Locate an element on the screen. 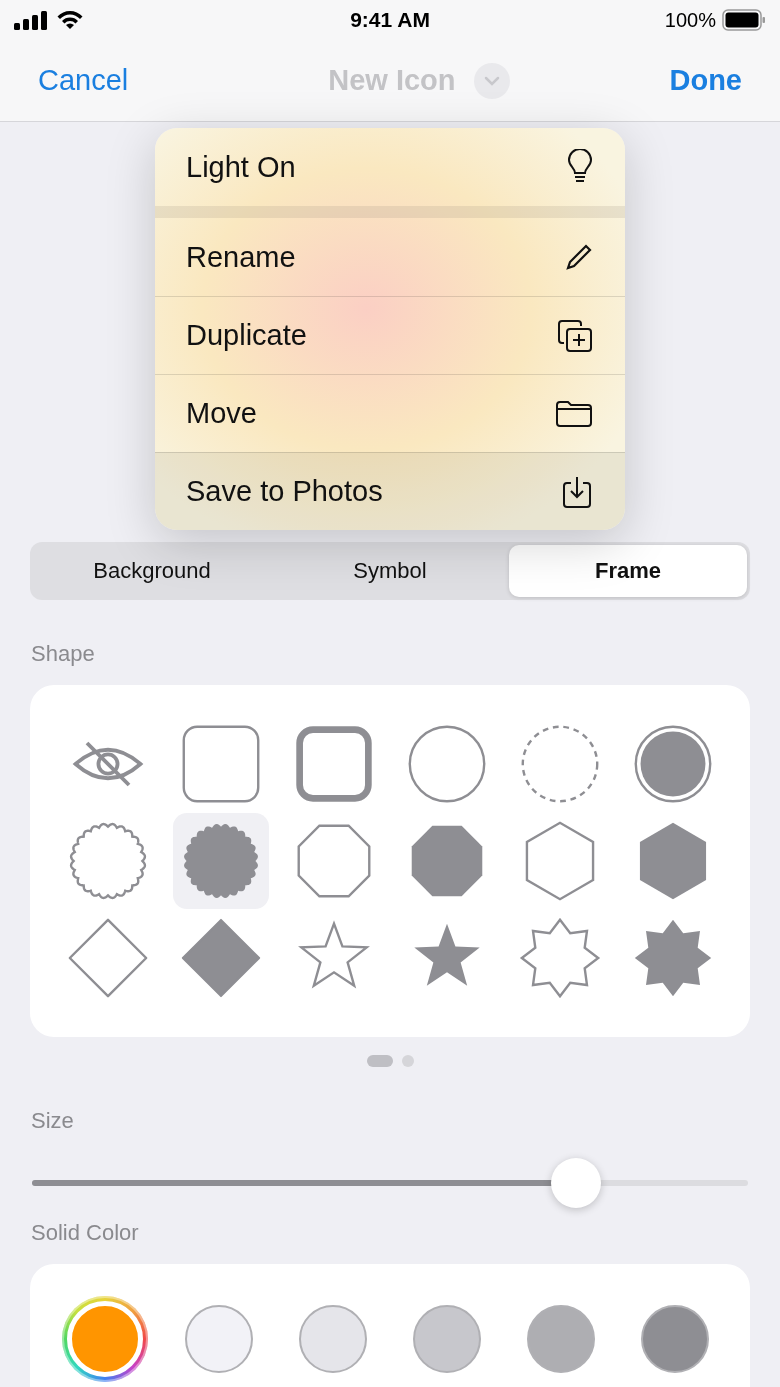 This screenshot has height=1387, width=780. battery-percent: 100% is located at coordinates (690, 20).